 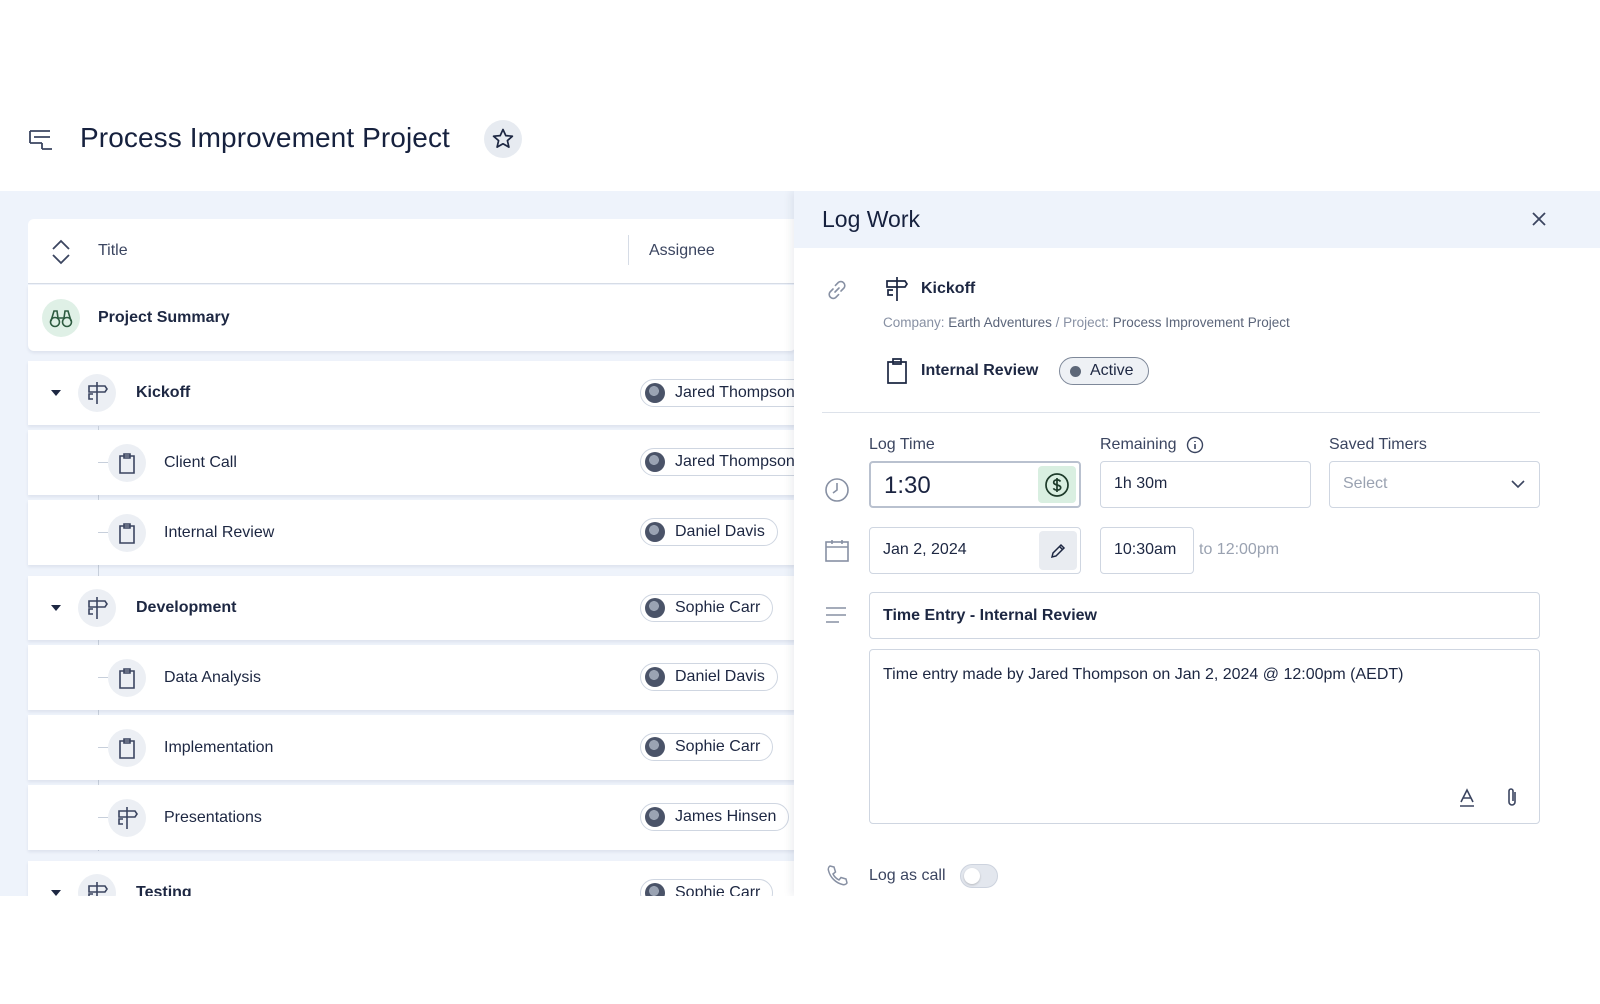 I want to click on table-row-testing: Testing Sophie Carr, so click(x=412, y=878).